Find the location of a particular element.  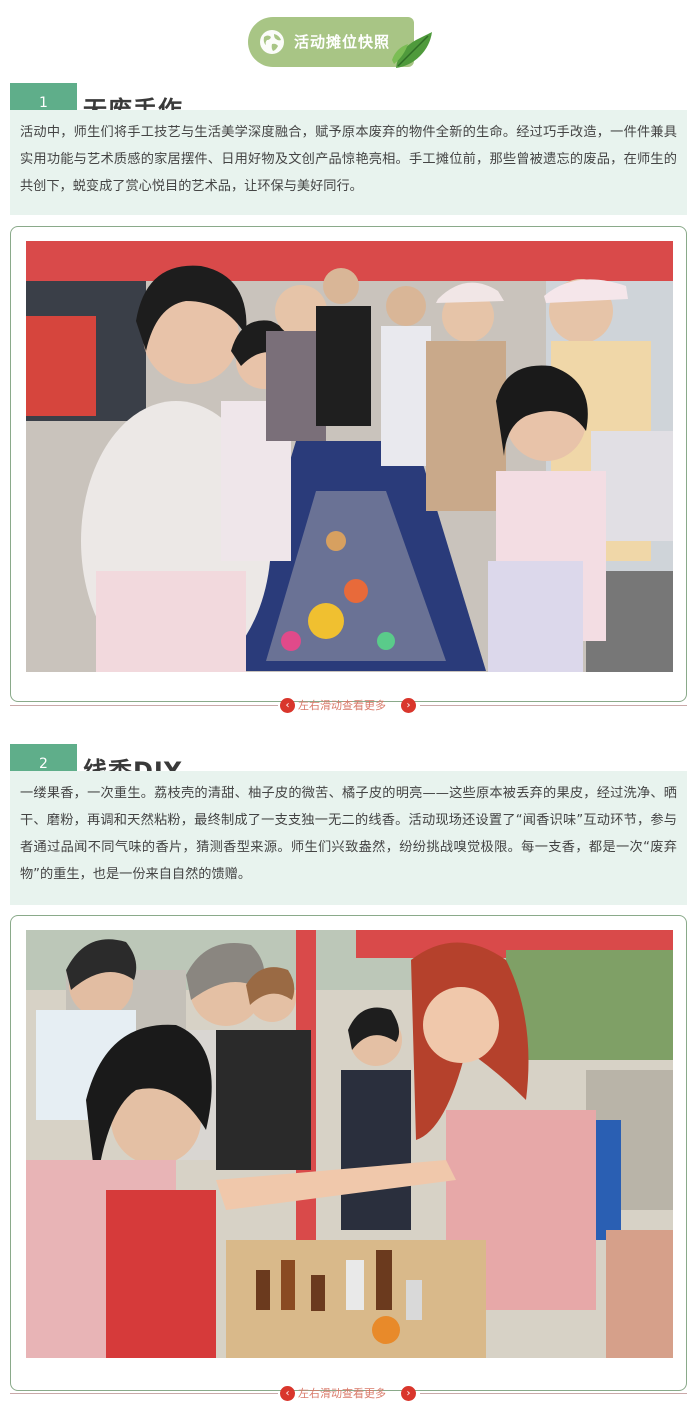

leaf-icon is located at coordinates (412, 50).